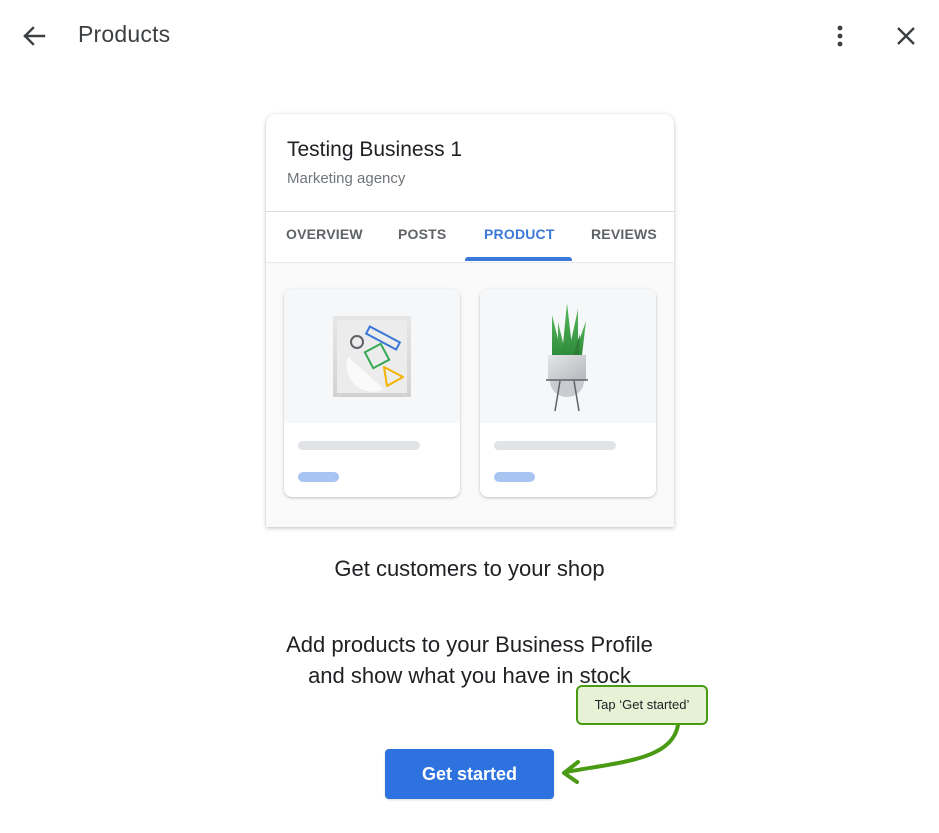  I want to click on product-list, so click(470, 394).